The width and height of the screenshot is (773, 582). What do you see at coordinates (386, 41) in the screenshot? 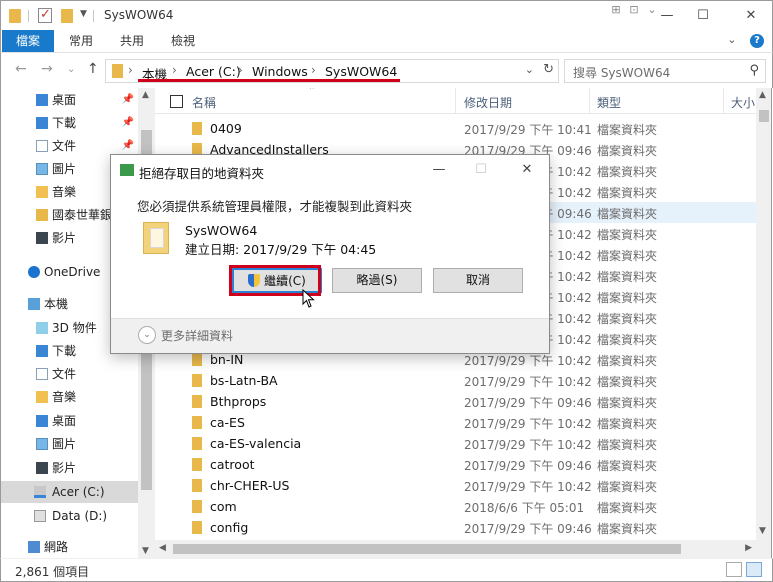
I see `ribbon-tabs: 檔案 常用 共用 檢視 ⌄ ?` at bounding box center [386, 41].